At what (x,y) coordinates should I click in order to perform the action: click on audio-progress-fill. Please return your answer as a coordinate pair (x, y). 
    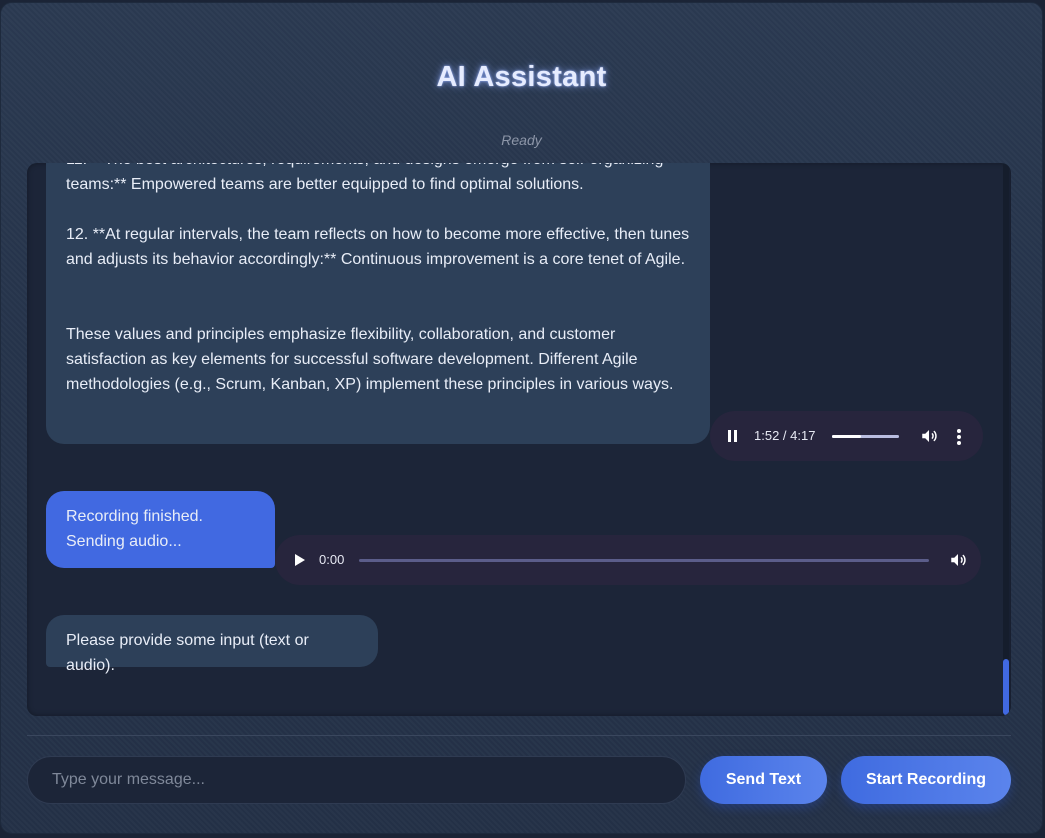
    Looking at the image, I should click on (847, 436).